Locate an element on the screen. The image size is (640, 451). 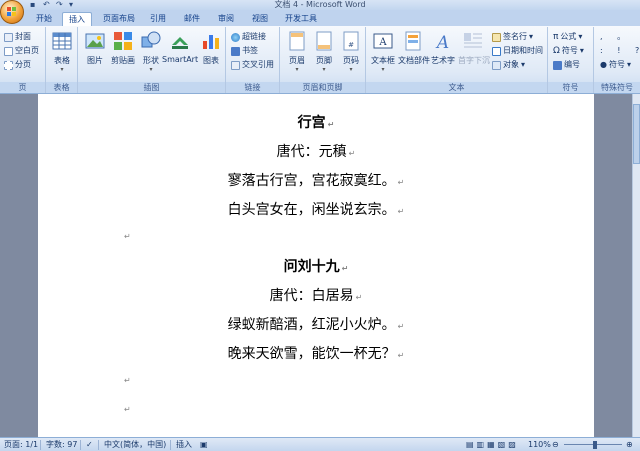
clipart-button: 剪贴画 is located at coordinates (123, 48).